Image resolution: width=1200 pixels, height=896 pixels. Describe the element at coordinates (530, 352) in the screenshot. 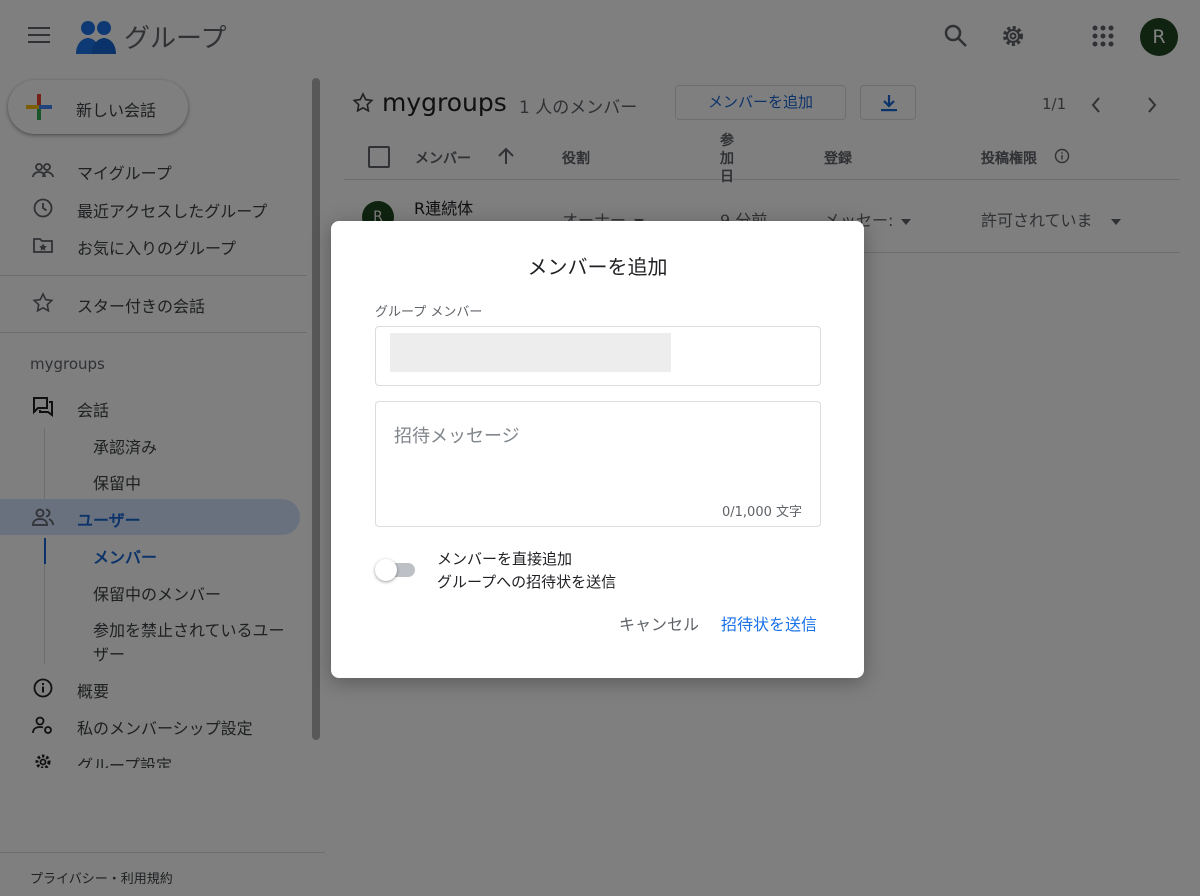

I see `redacted-member-entry` at that location.